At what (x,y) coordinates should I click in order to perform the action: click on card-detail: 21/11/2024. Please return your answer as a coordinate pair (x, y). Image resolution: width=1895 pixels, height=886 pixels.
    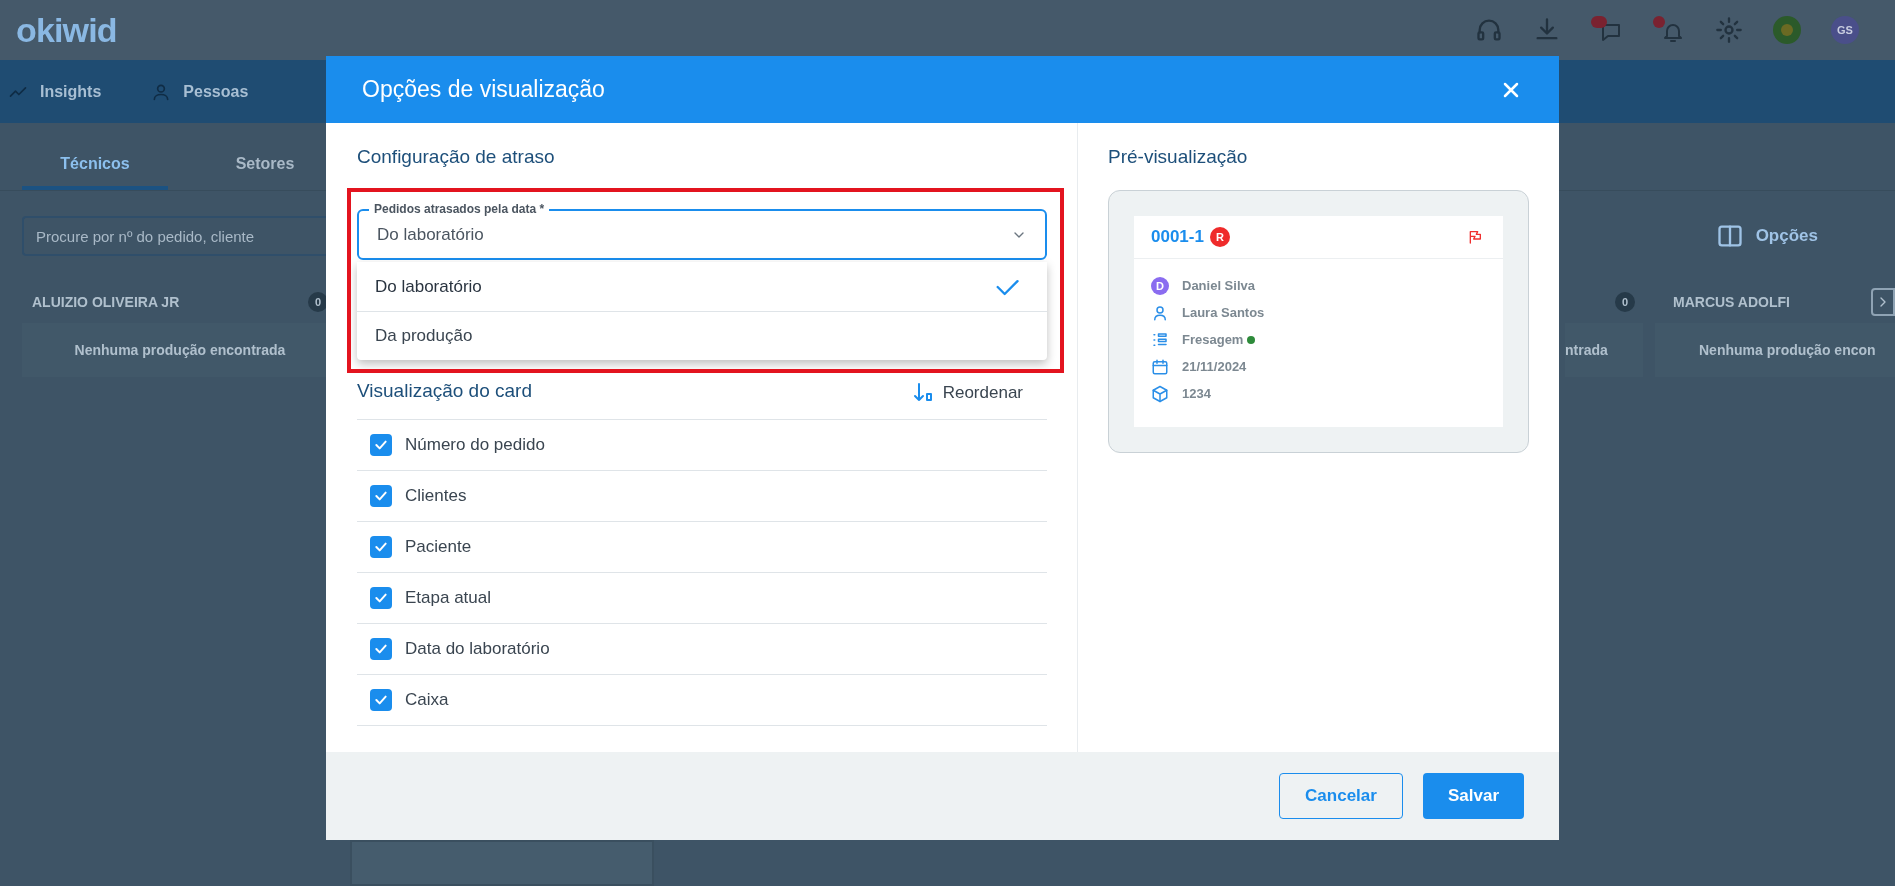
    Looking at the image, I should click on (1214, 367).